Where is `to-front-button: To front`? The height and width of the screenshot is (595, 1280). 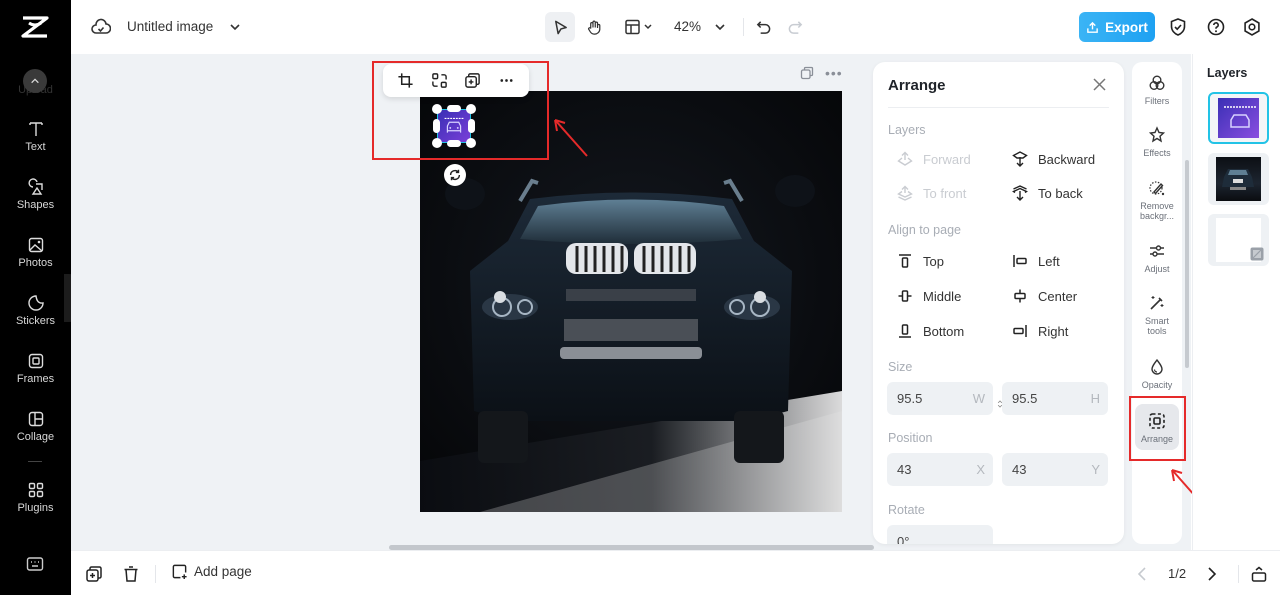 to-front-button: To front is located at coordinates (931, 193).